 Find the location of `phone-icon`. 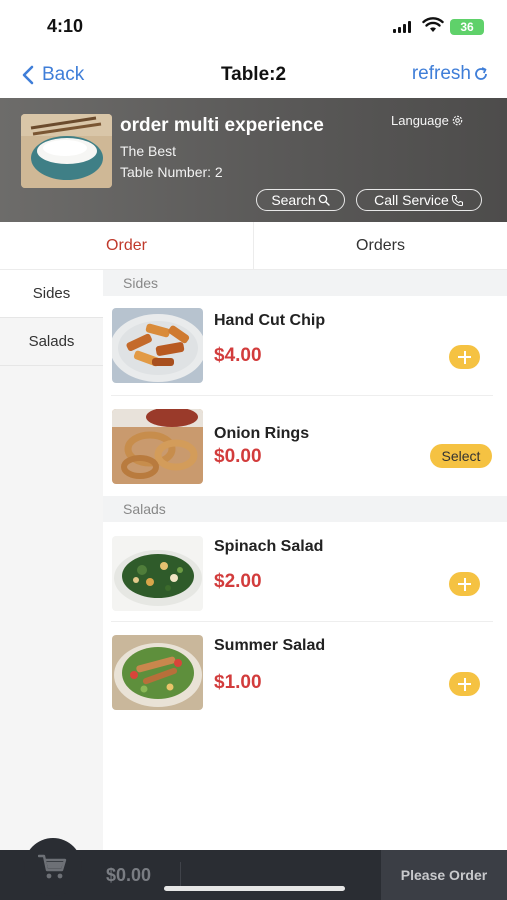

phone-icon is located at coordinates (457, 200).